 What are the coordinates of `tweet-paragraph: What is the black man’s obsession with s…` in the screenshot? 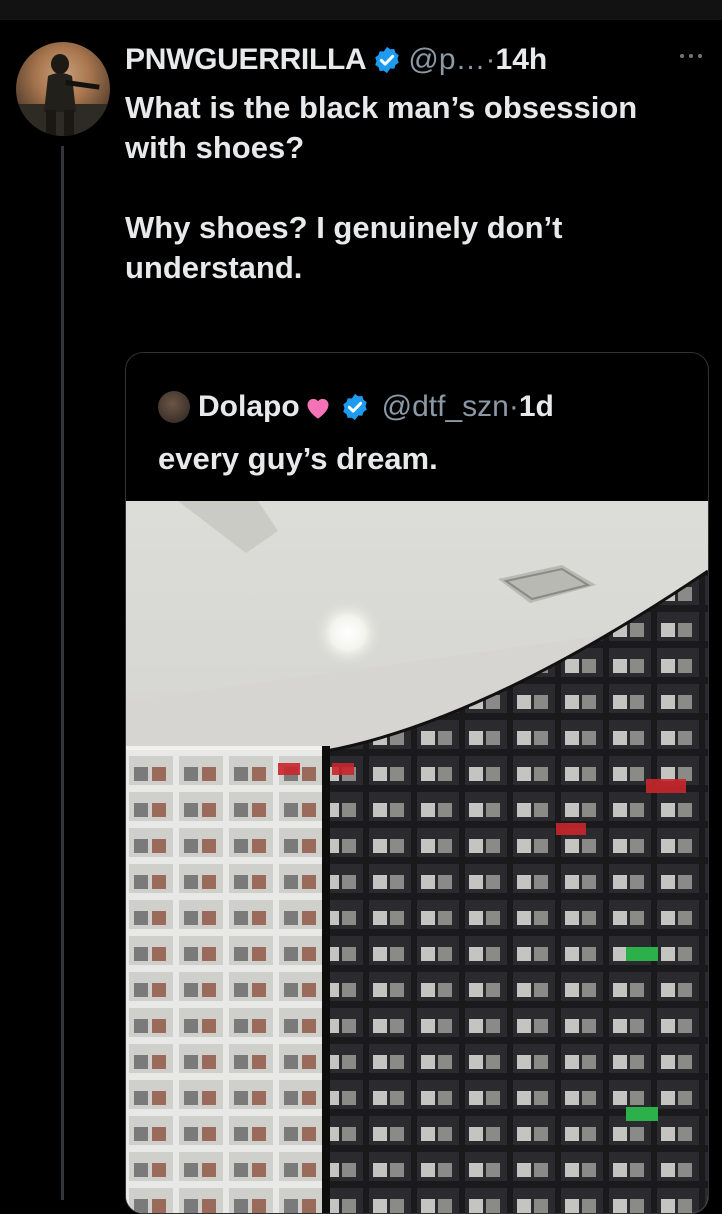 It's located at (381, 127).